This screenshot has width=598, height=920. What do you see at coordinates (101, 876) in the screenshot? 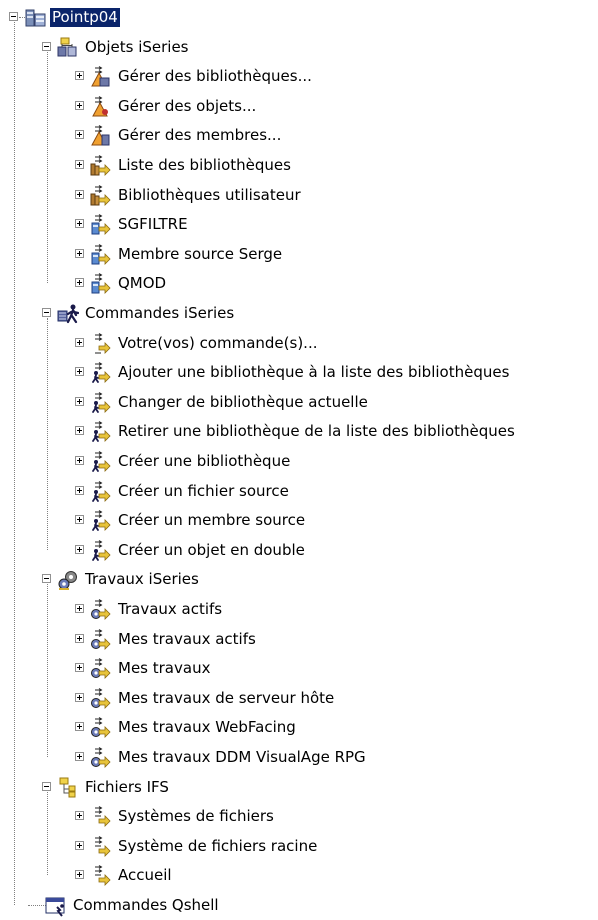
I see `file-filter-icon` at bounding box center [101, 876].